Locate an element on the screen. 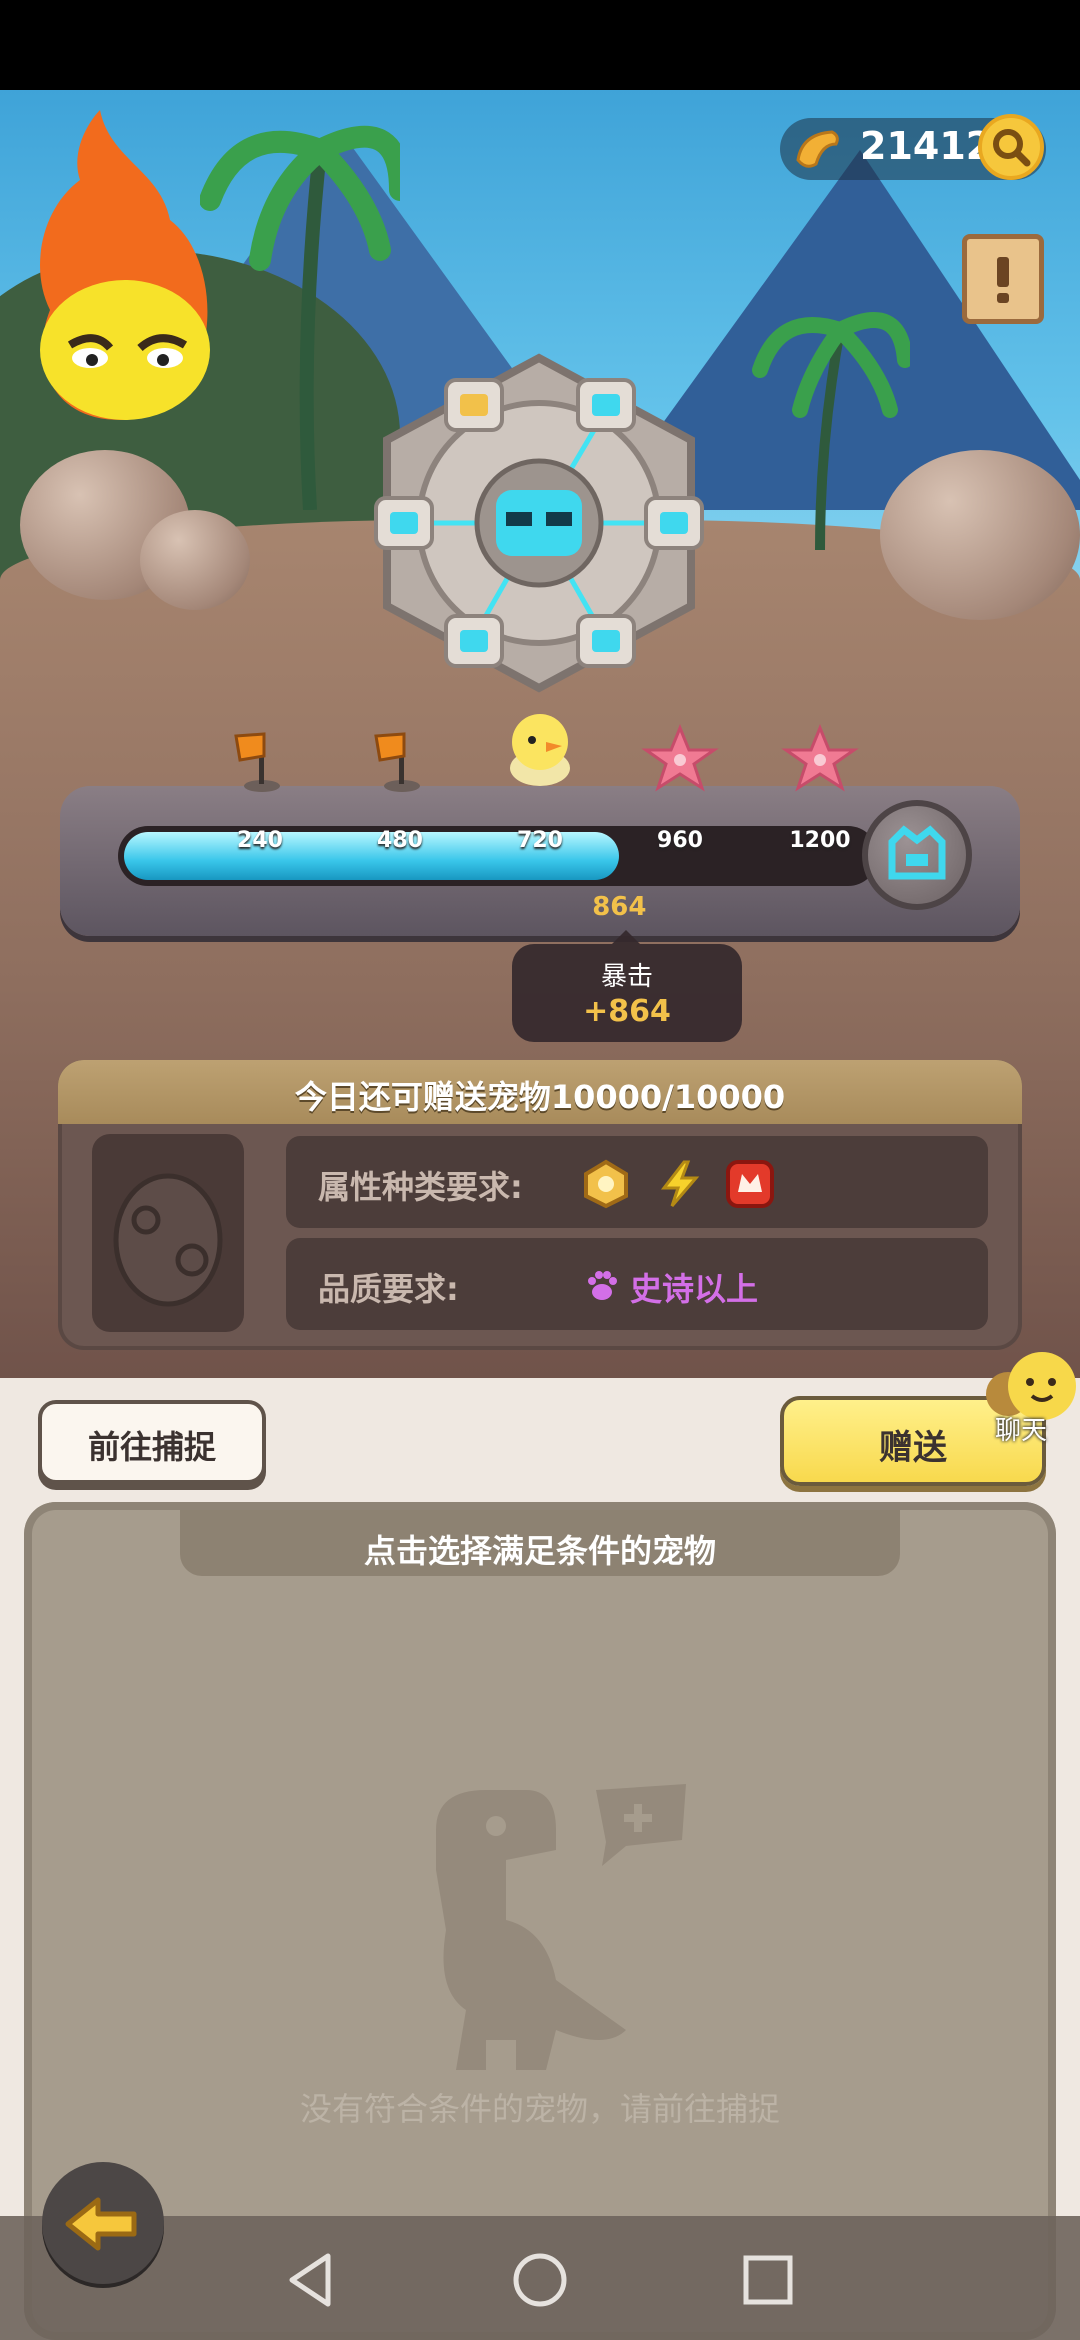  currency-amount: 21412 is located at coordinates (926, 146).